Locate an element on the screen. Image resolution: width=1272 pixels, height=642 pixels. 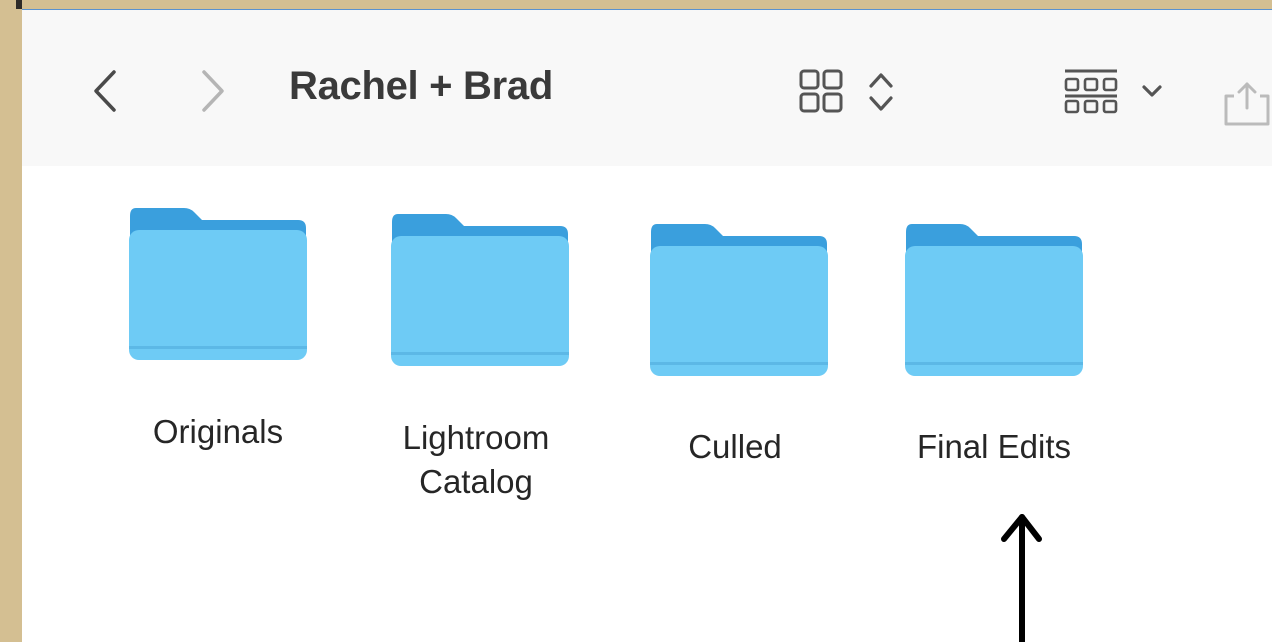
group-by-icon is located at coordinates (1091, 92).